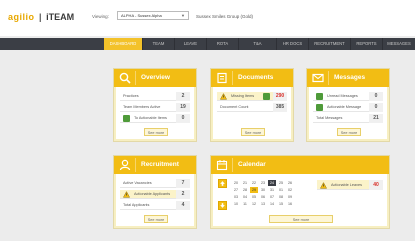  Describe the element at coordinates (252, 78) in the screenshot. I see `documents-header: Documents` at that location.